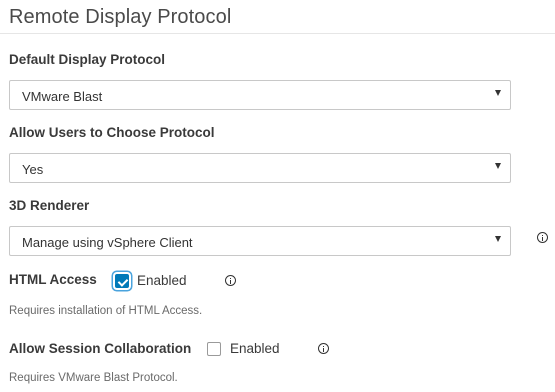 Image resolution: width=555 pixels, height=392 pixels. What do you see at coordinates (260, 168) in the screenshot?
I see `allow-choose-select: Yes` at bounding box center [260, 168].